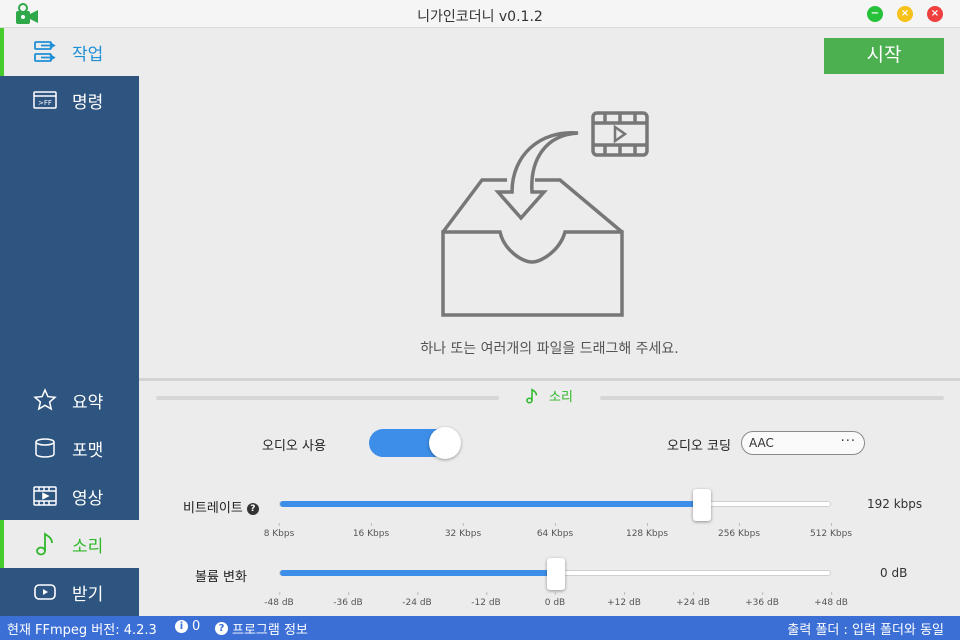 The height and width of the screenshot is (640, 960). I want to click on slider-tick-label: +12 dB, so click(624, 600).